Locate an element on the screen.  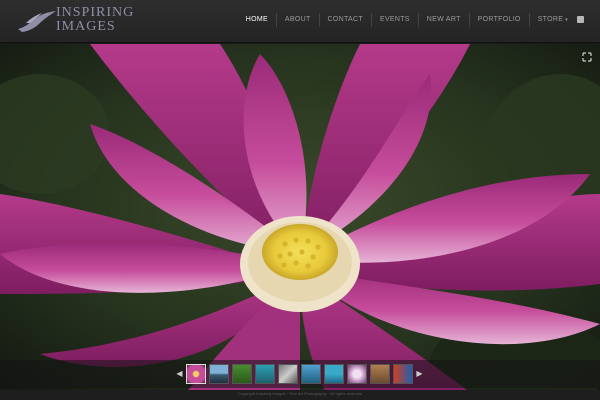
nav-item-store-label: STORE is located at coordinates (550, 19).